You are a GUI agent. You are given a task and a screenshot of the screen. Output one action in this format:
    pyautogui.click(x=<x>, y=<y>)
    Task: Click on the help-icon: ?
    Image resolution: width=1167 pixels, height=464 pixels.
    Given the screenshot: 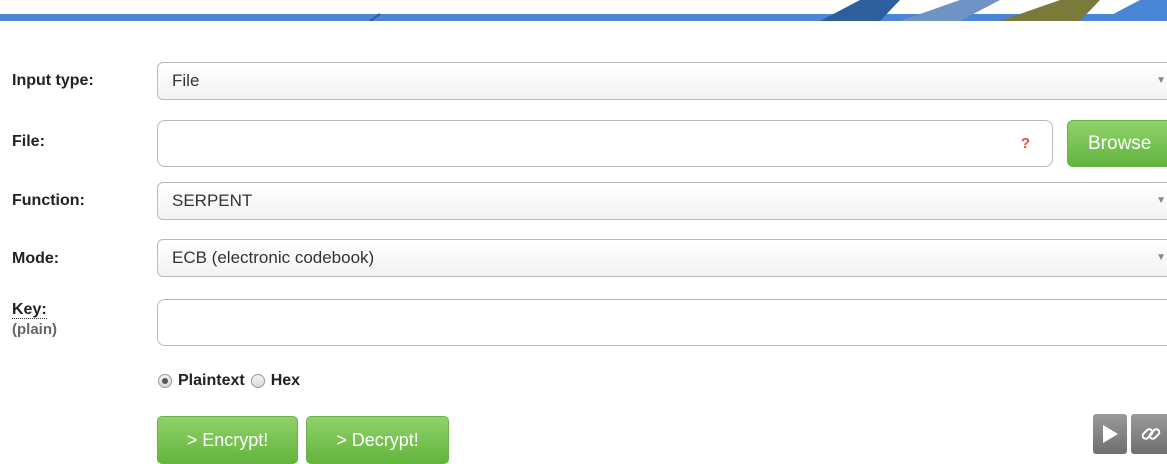 What is the action you would take?
    pyautogui.click(x=1025, y=143)
    